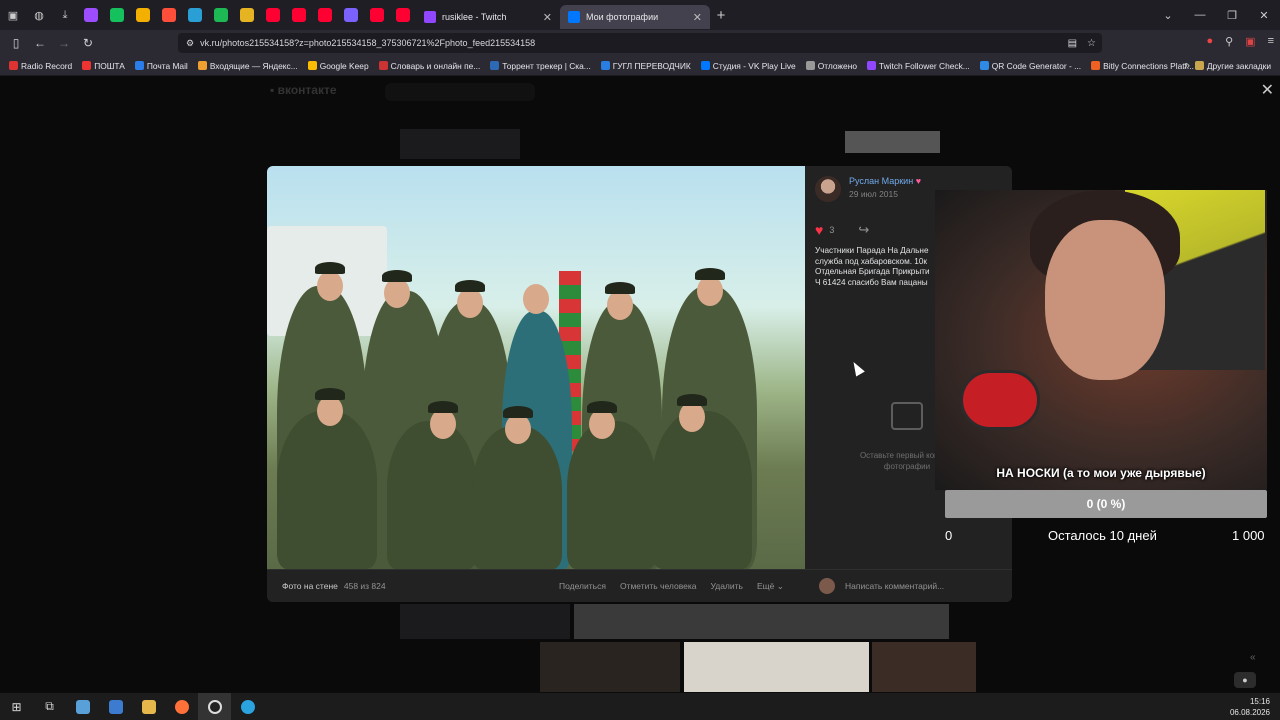  I want to click on app-icon, so click(115, 706).